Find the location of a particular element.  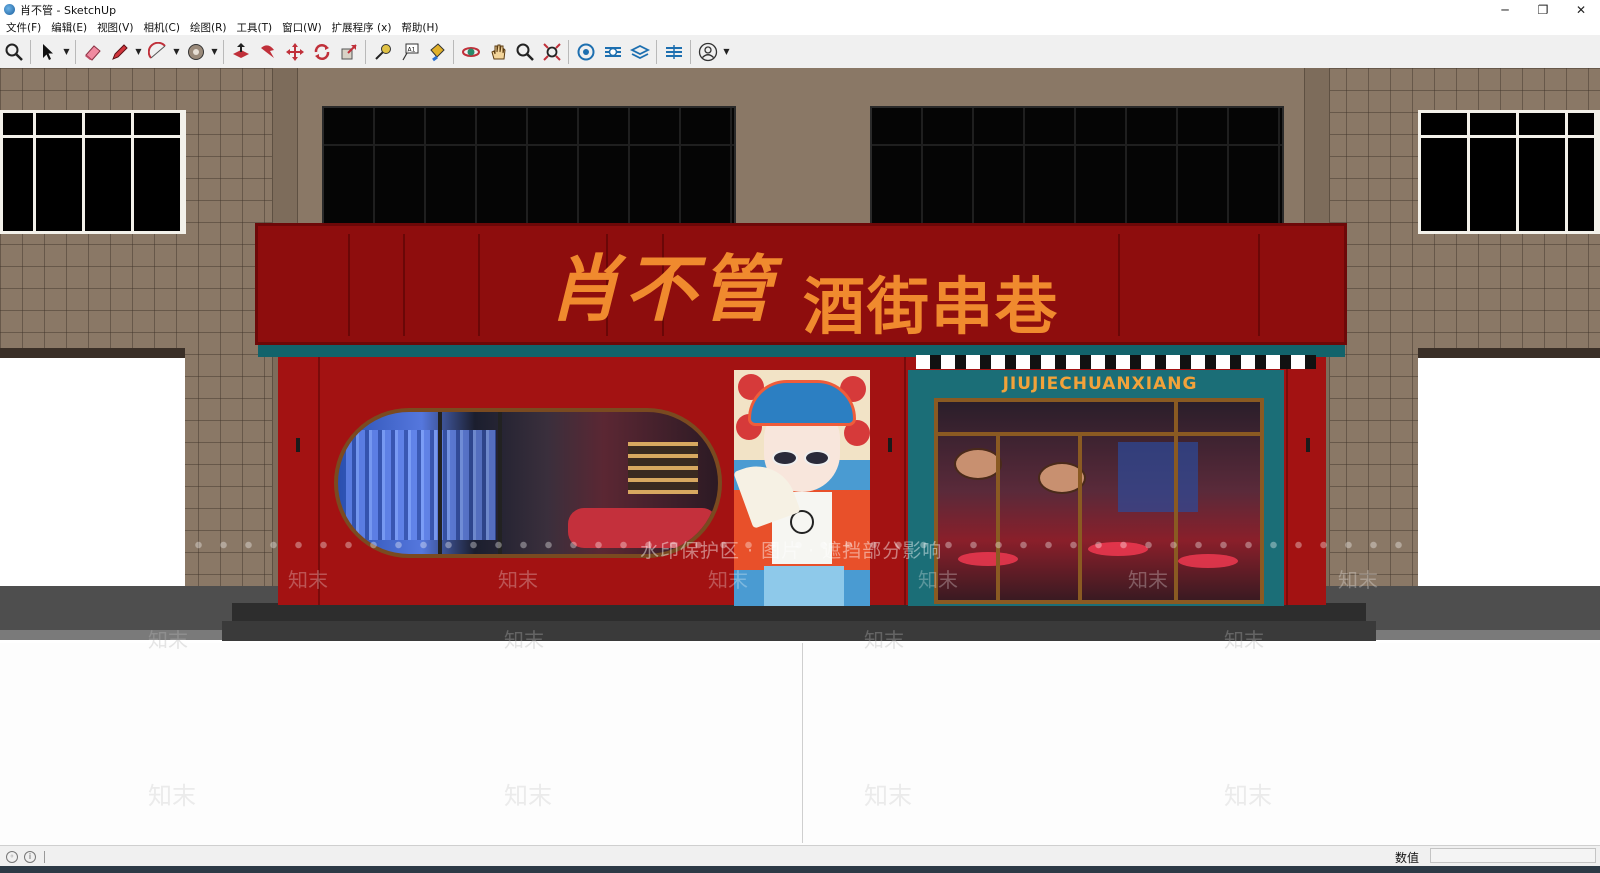

measurements-label: 数值 is located at coordinates (1407, 858).